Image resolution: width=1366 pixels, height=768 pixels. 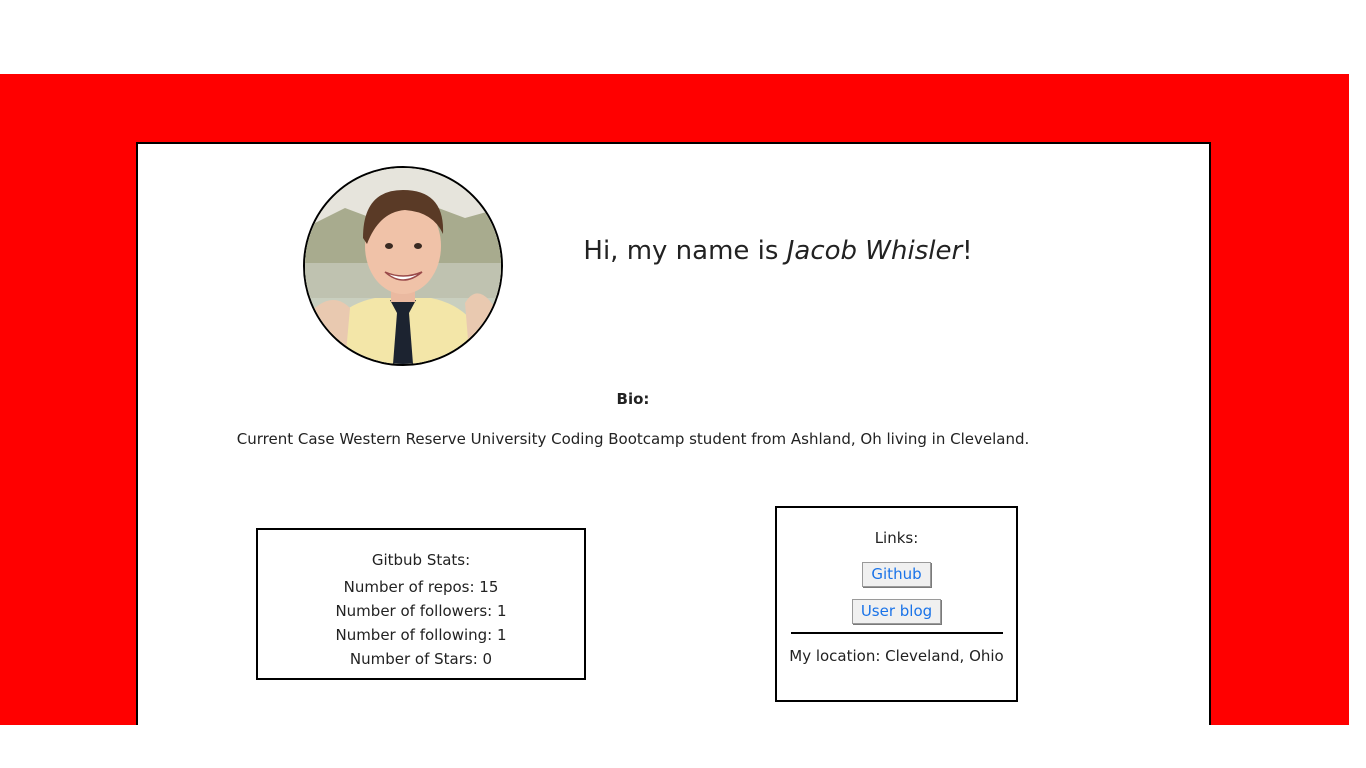 I want to click on stat-followers: Number of followers: 1, so click(x=421, y=611).